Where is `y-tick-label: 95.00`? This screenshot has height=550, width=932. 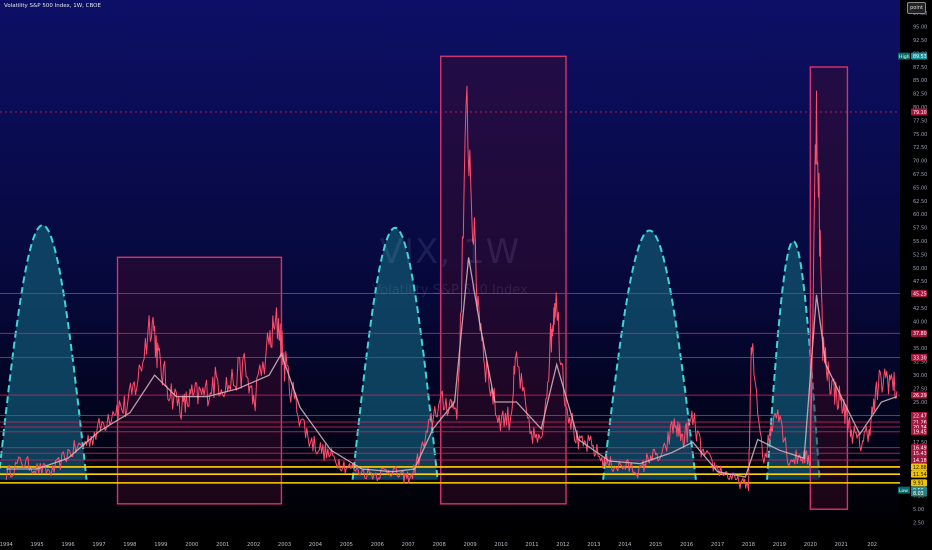
y-tick-label: 95.00 is located at coordinates (920, 28).